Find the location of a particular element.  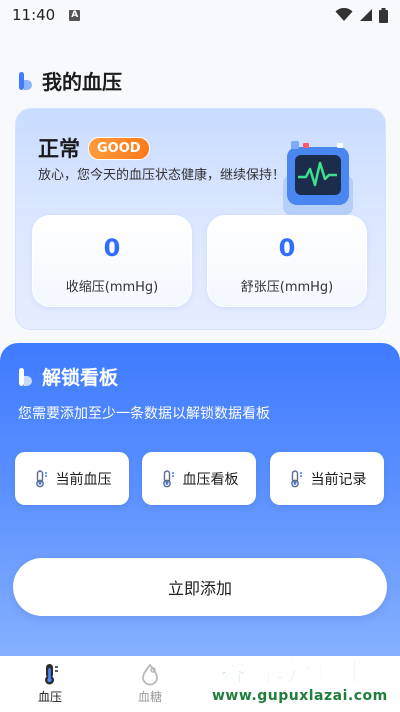

heart-monitor-icon is located at coordinates (318, 178).